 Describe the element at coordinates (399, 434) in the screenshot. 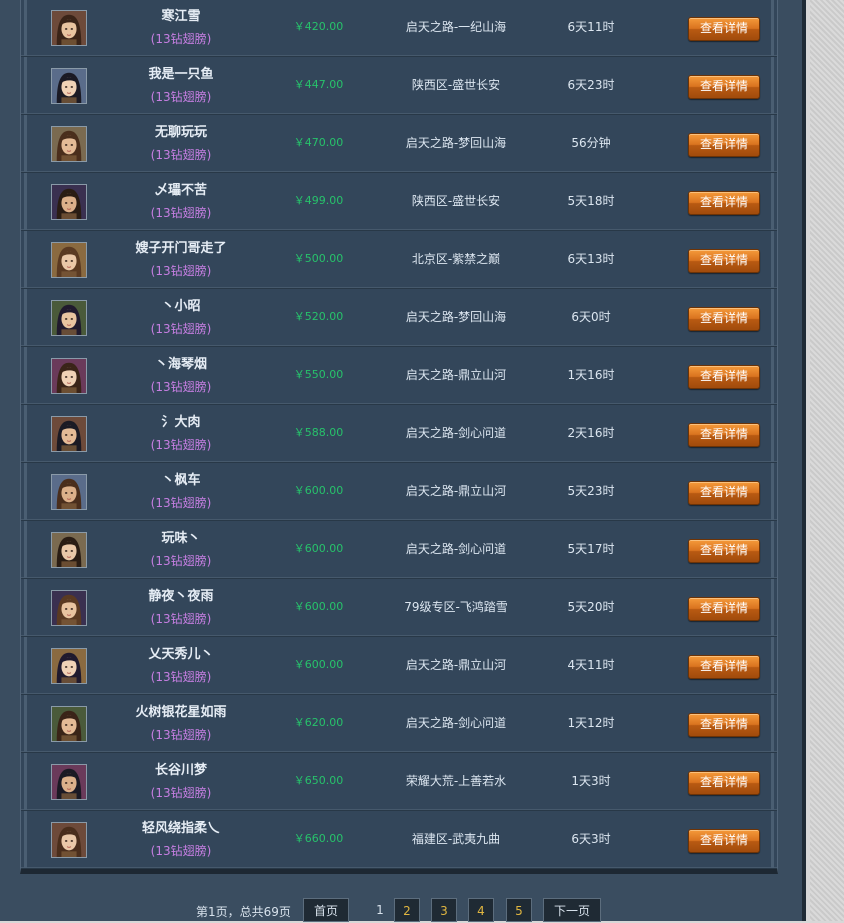

I see `table-row: 氵大肉 (13钻翅膀) ￥588.00 启天之路-剑心问道 2天16时 查看详情` at that location.